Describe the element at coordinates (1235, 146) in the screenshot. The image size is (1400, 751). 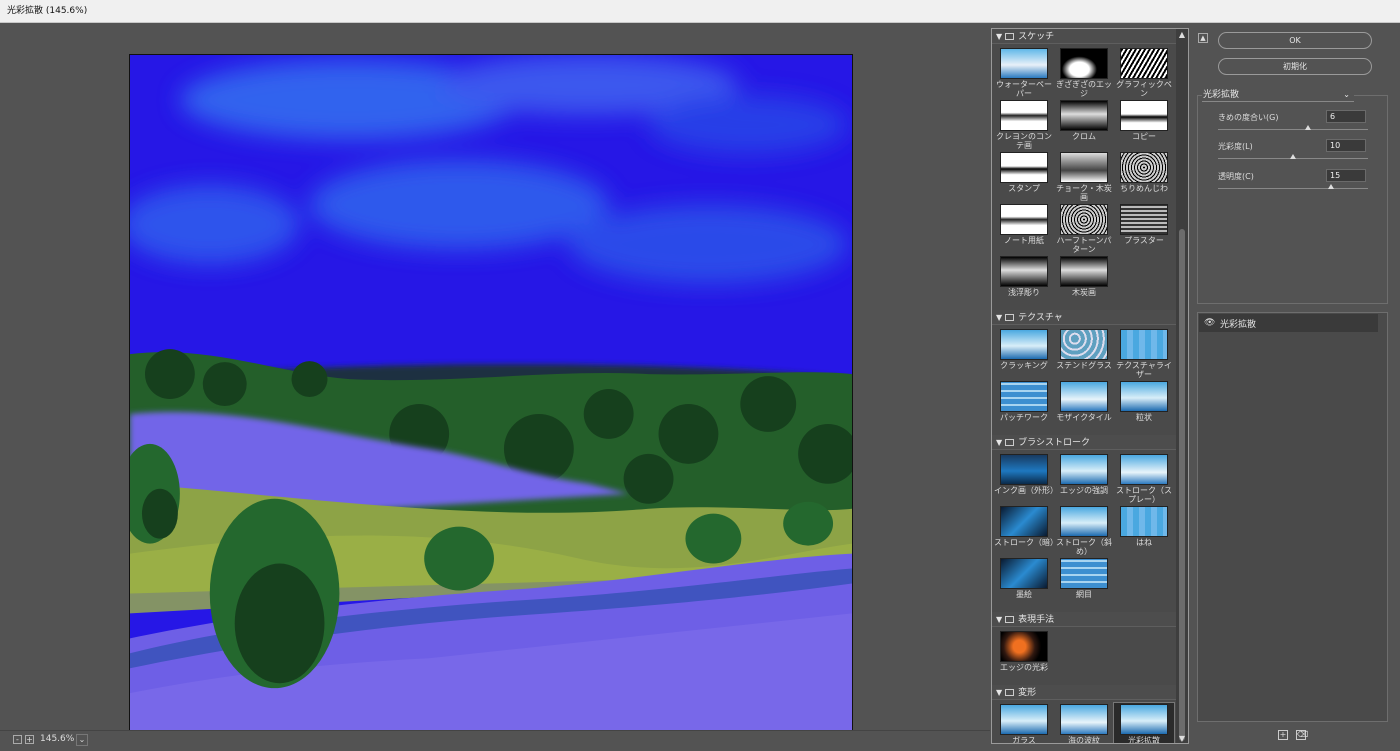
I see `parameter-label: 光彩度(L)` at that location.